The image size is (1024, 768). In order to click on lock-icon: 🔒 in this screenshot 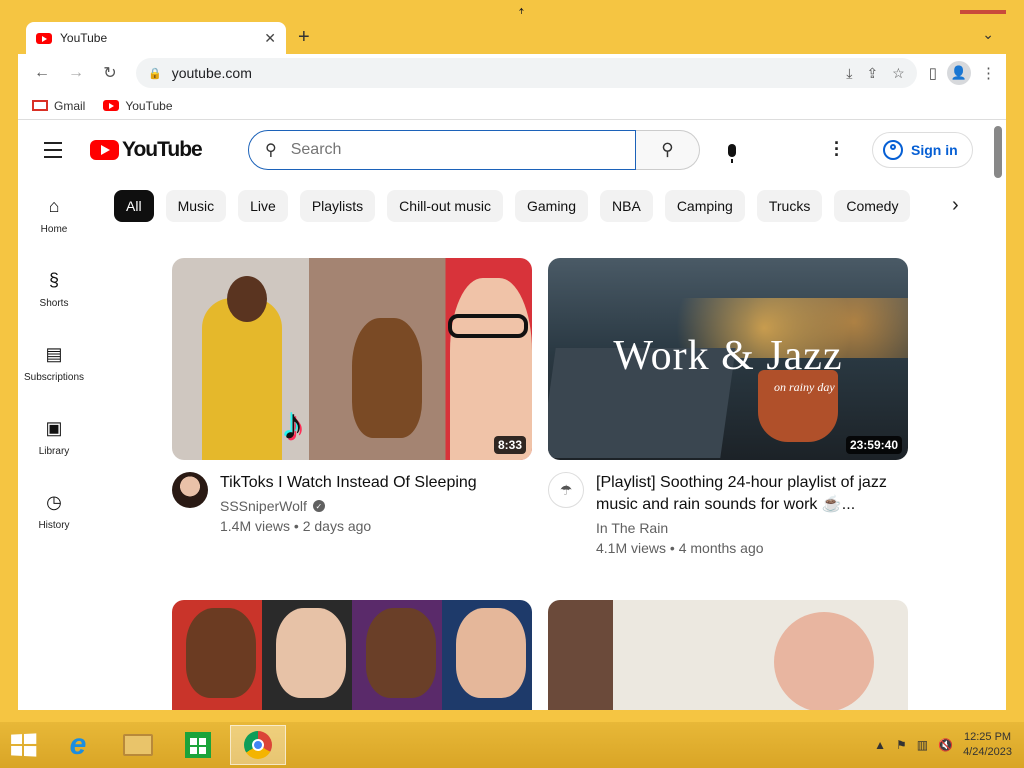, I will do `click(155, 73)`.